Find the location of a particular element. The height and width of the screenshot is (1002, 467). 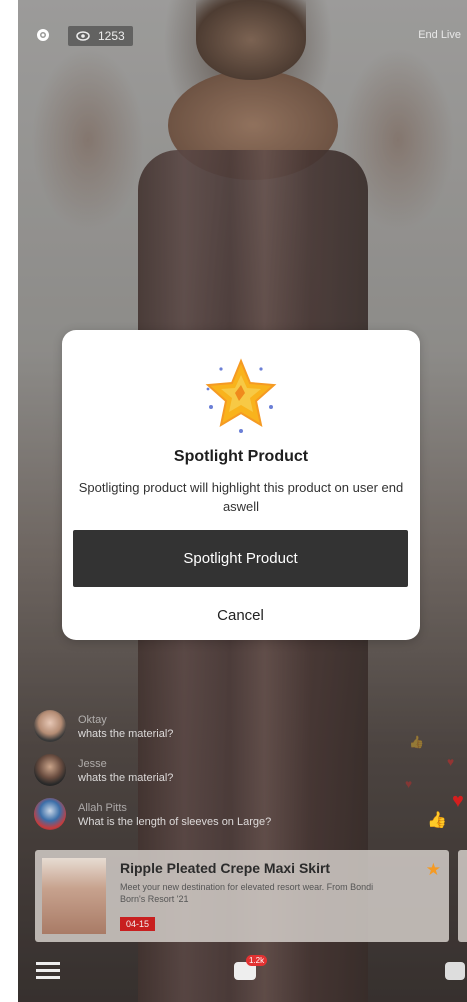

next-product-card is located at coordinates (462, 896).